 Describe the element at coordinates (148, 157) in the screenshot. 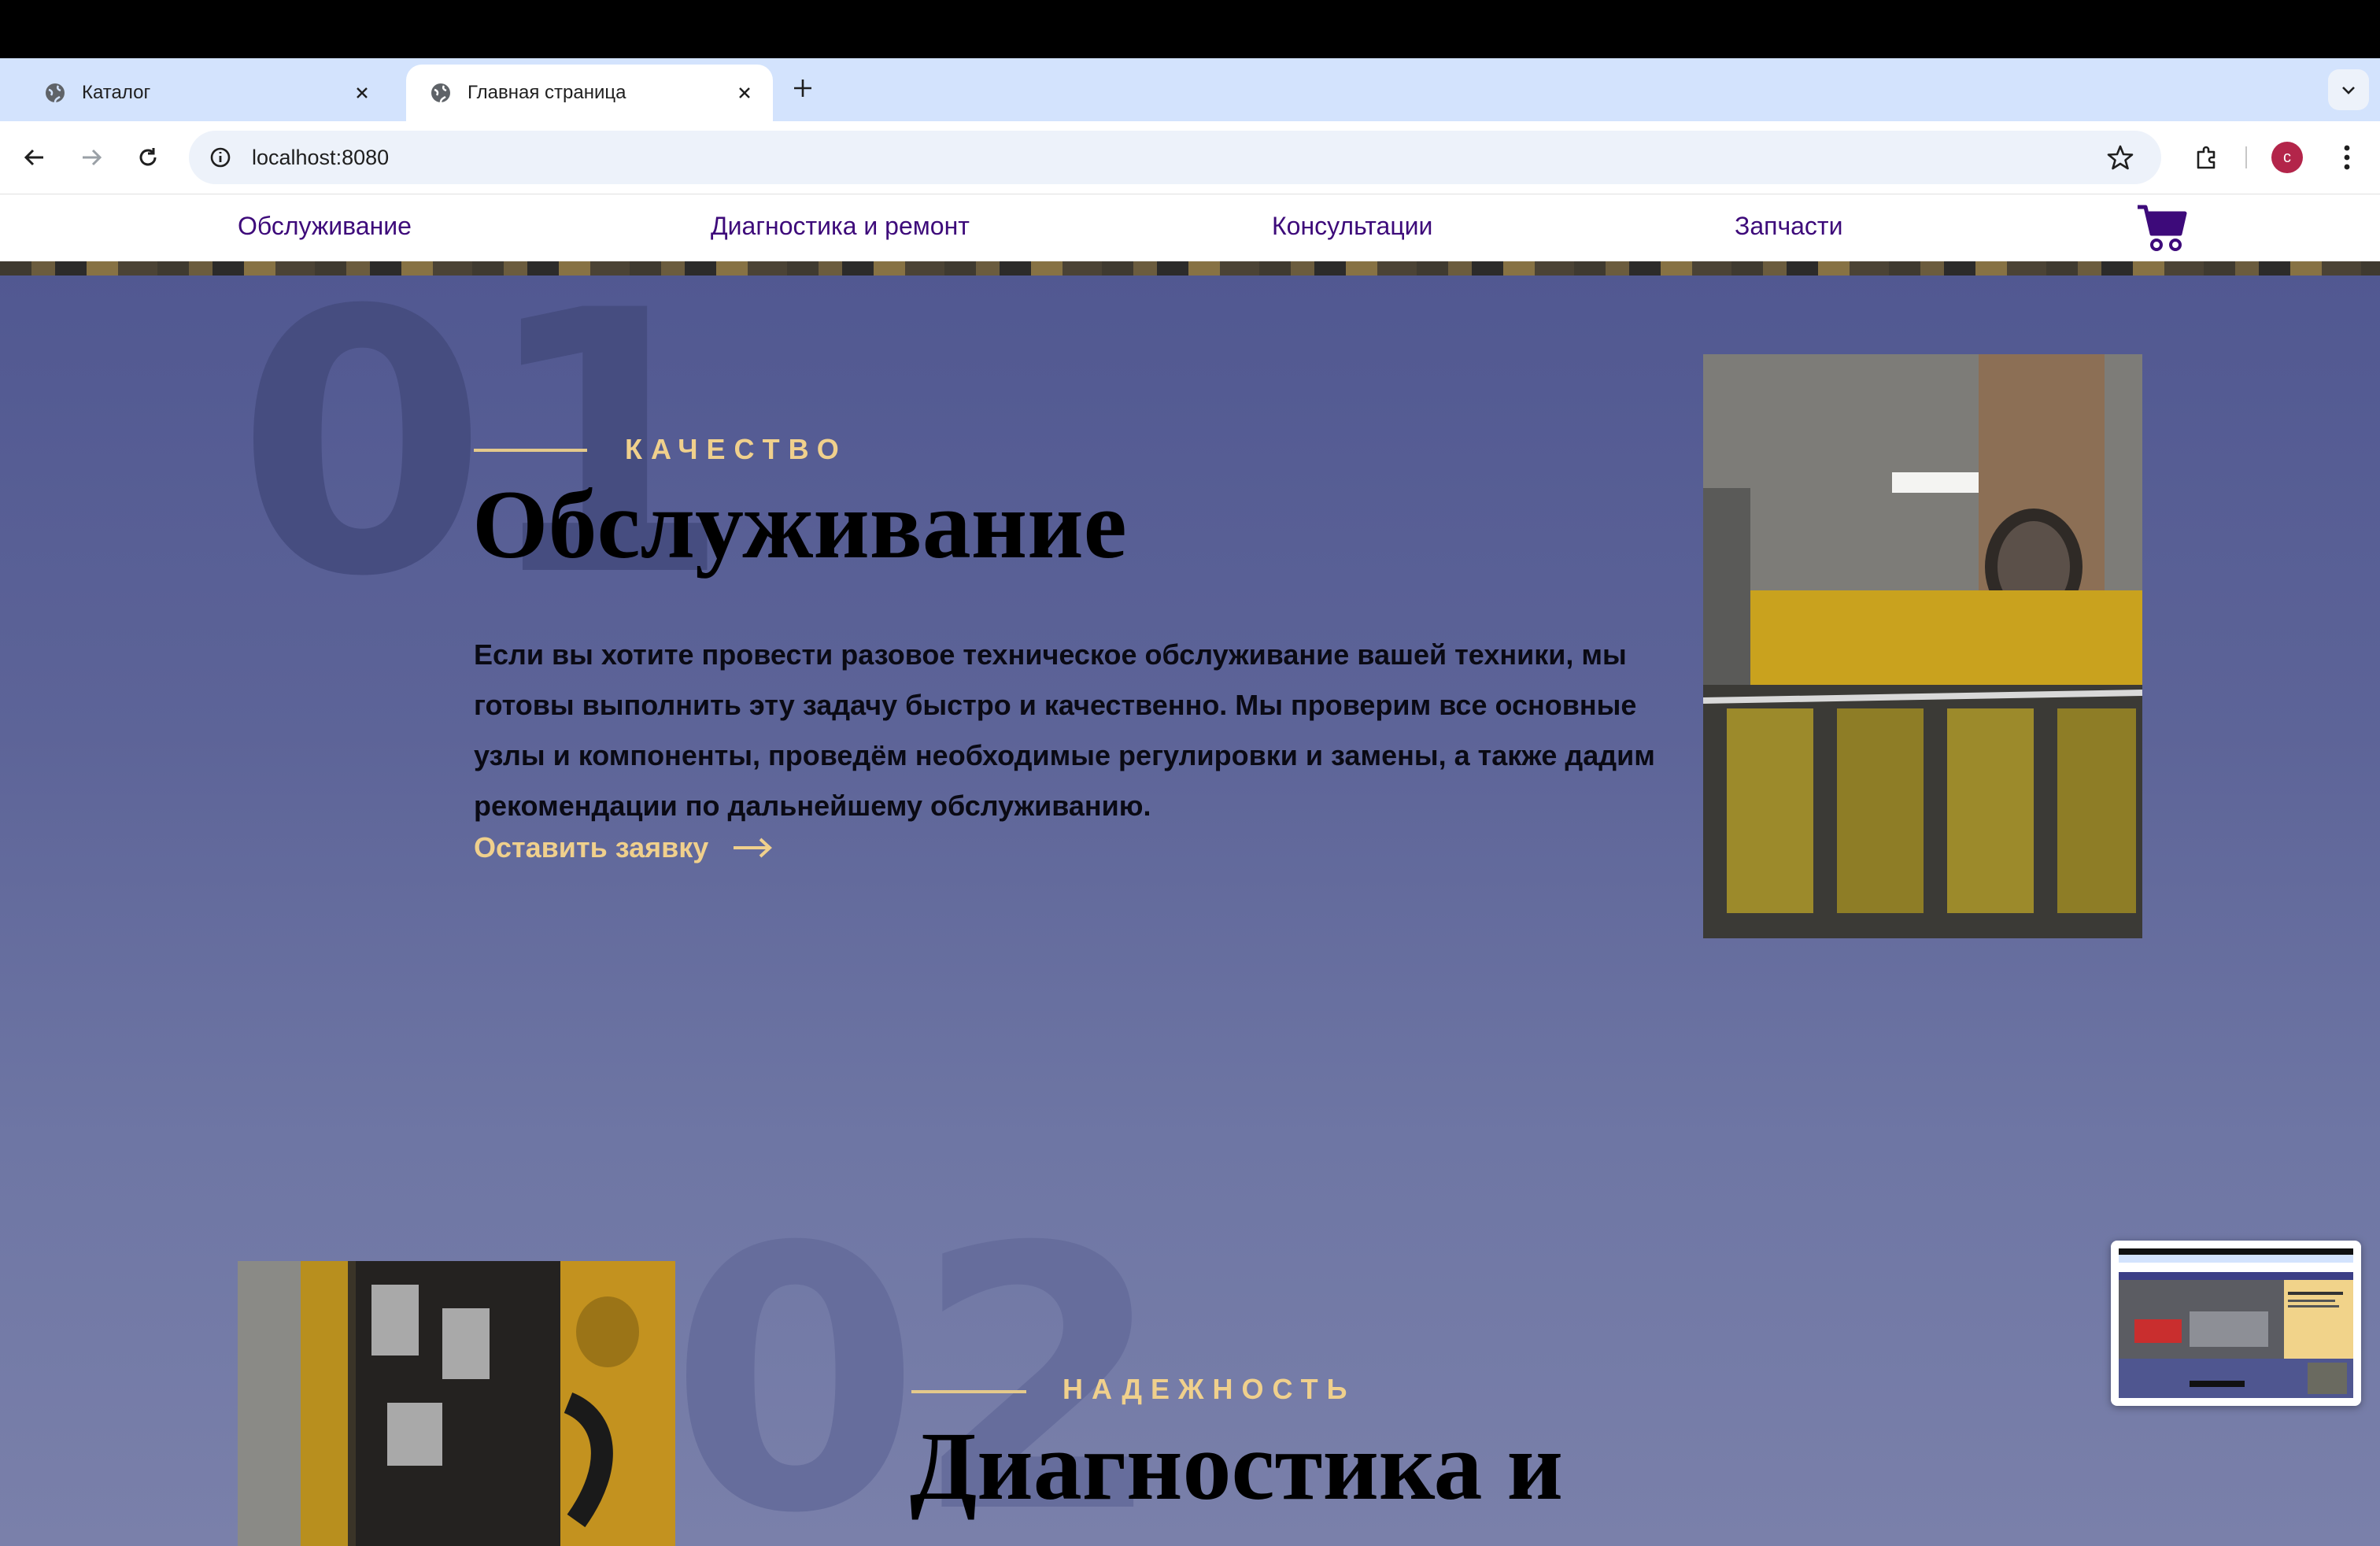

I see `reload-icon` at that location.